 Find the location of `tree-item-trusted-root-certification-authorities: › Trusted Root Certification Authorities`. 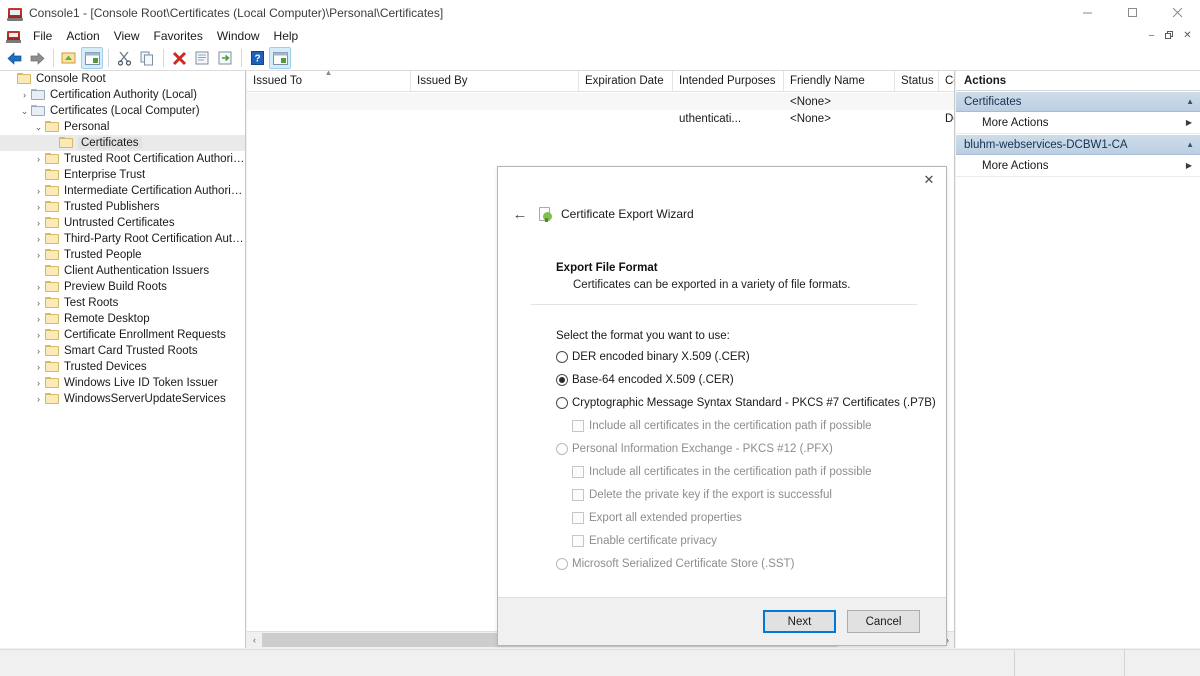

tree-item-trusted-root-certification-authorities: › Trusted Root Certification Authorities is located at coordinates (122, 159).